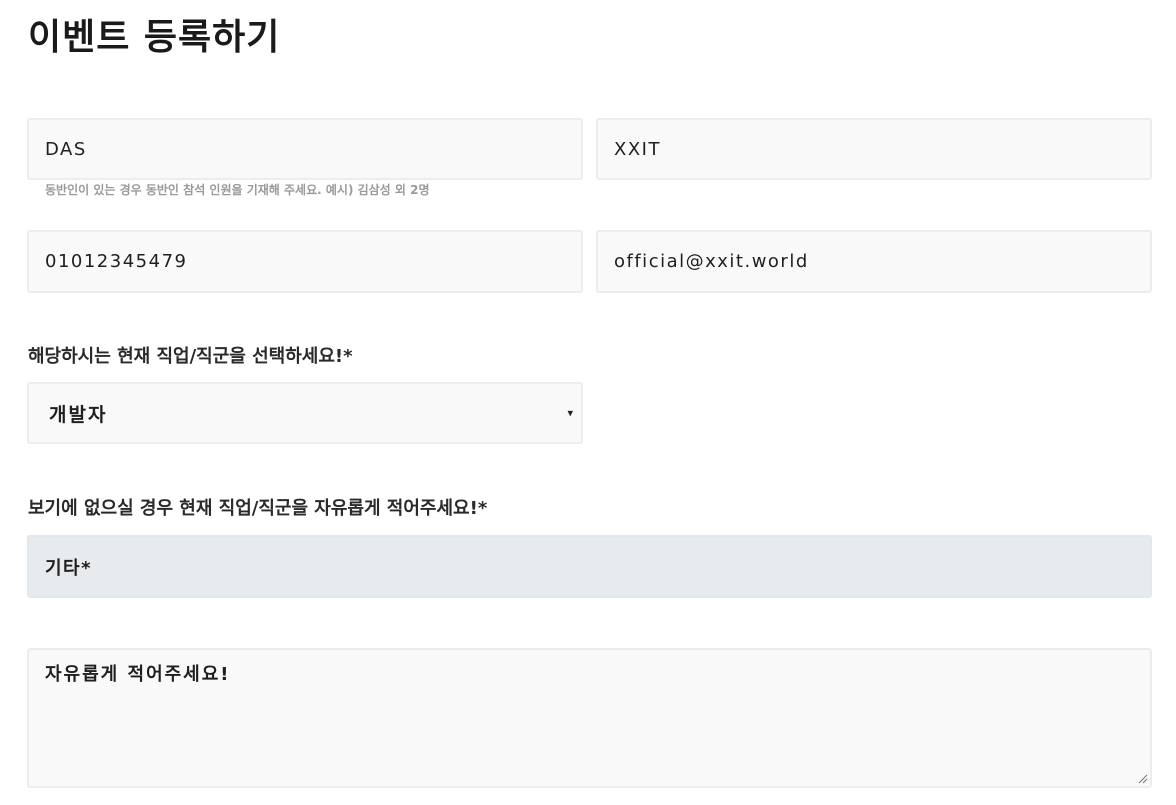 The height and width of the screenshot is (805, 1176). I want to click on chevron-down-icon: ▾, so click(570, 413).